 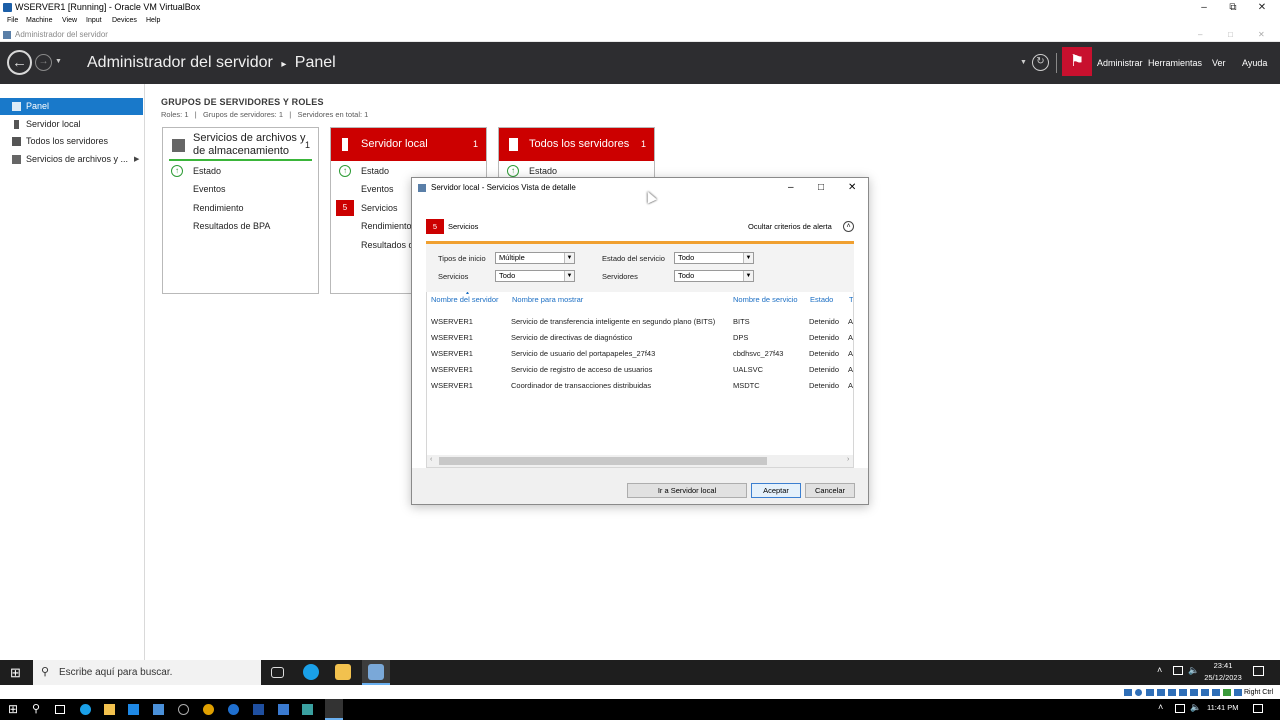 What do you see at coordinates (790, 226) in the screenshot?
I see `hide-criteria-link: Ocultar criterios de alerta` at bounding box center [790, 226].